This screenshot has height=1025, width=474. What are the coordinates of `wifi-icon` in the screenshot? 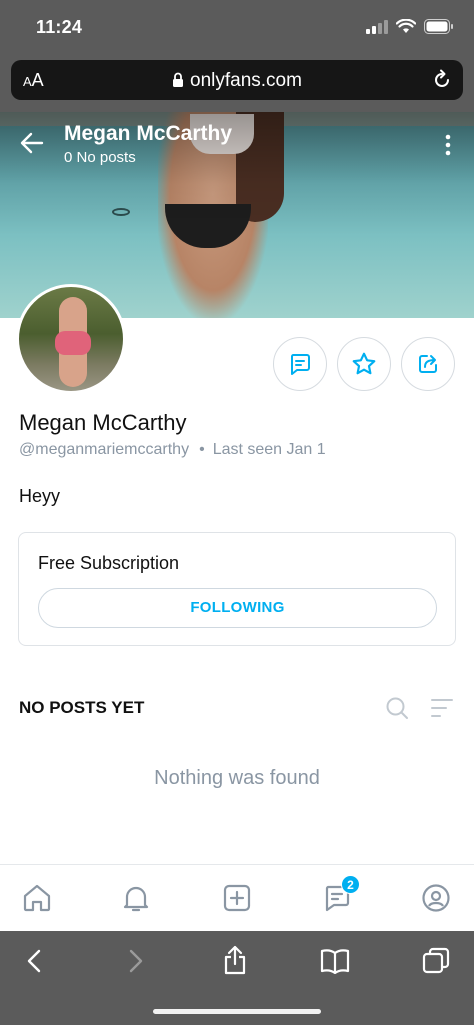 It's located at (406, 26).